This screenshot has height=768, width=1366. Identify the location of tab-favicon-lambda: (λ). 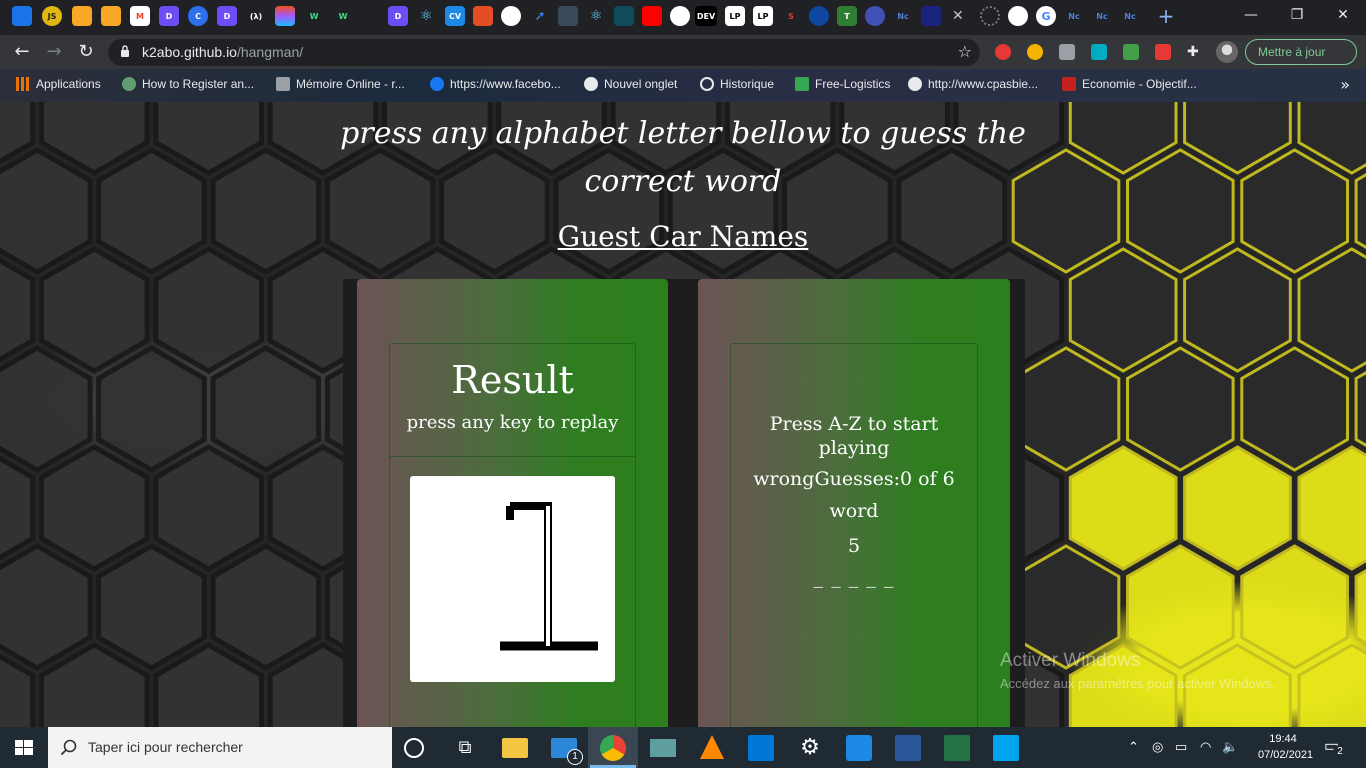
(256, 16).